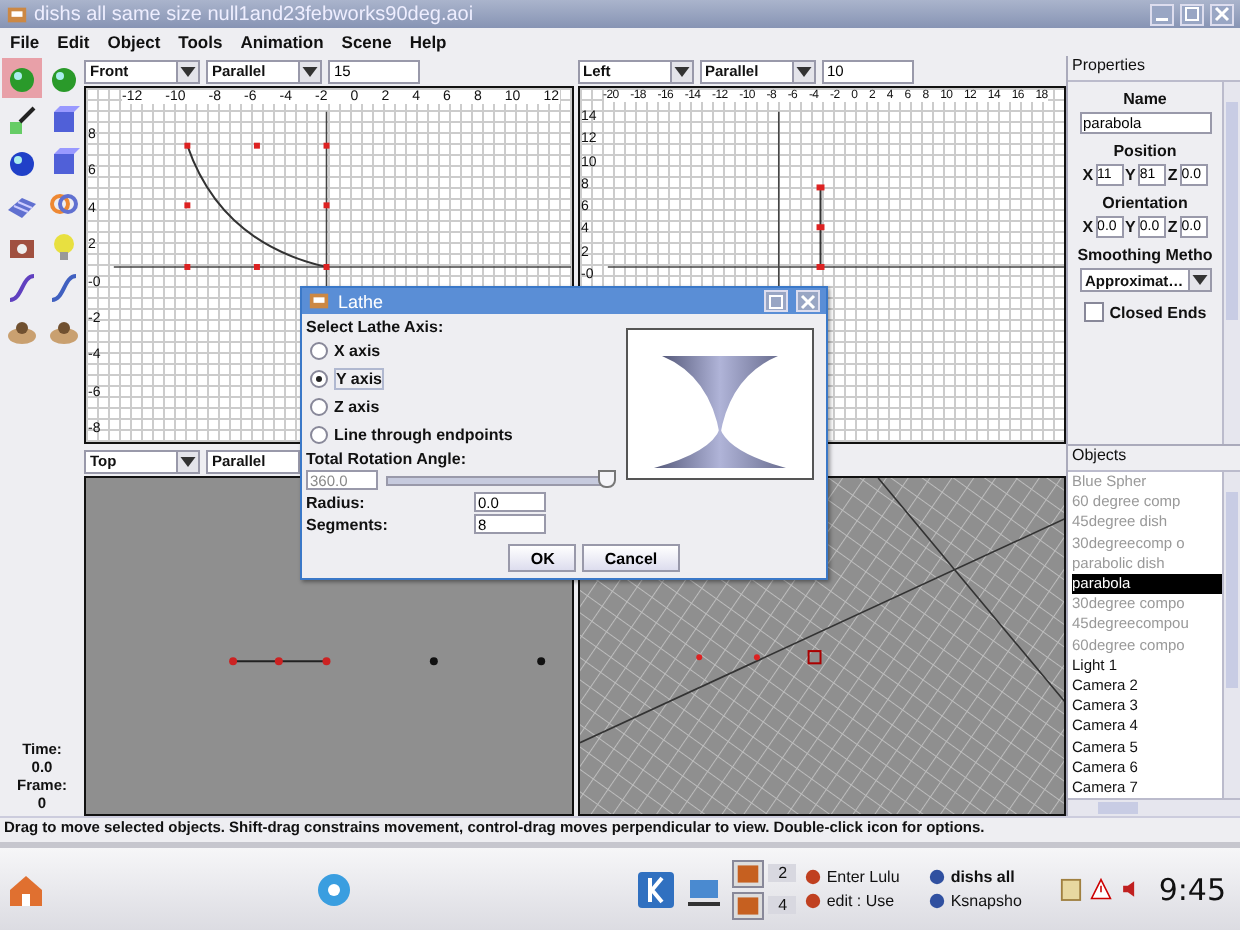 This screenshot has height=930, width=1240. What do you see at coordinates (361, 301) in the screenshot?
I see `dialog-title: Lathe` at bounding box center [361, 301].